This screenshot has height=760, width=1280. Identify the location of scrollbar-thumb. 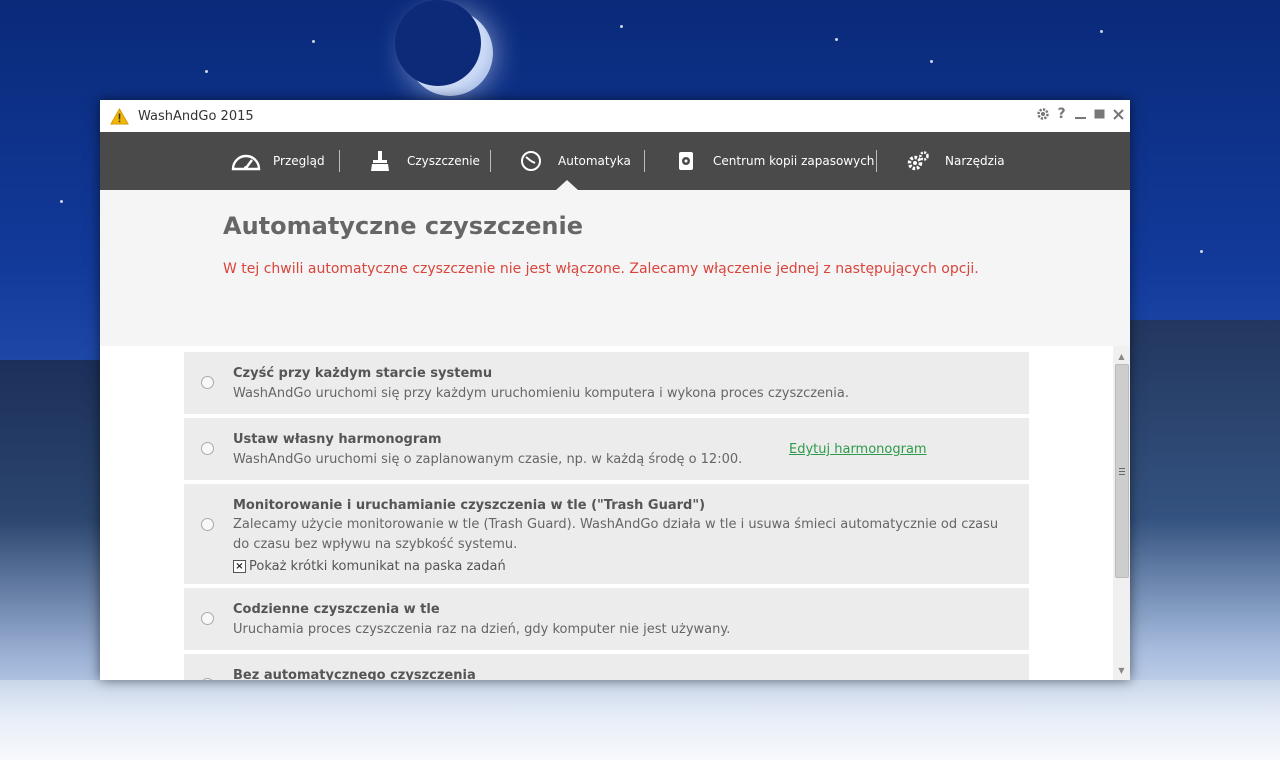
(1122, 471).